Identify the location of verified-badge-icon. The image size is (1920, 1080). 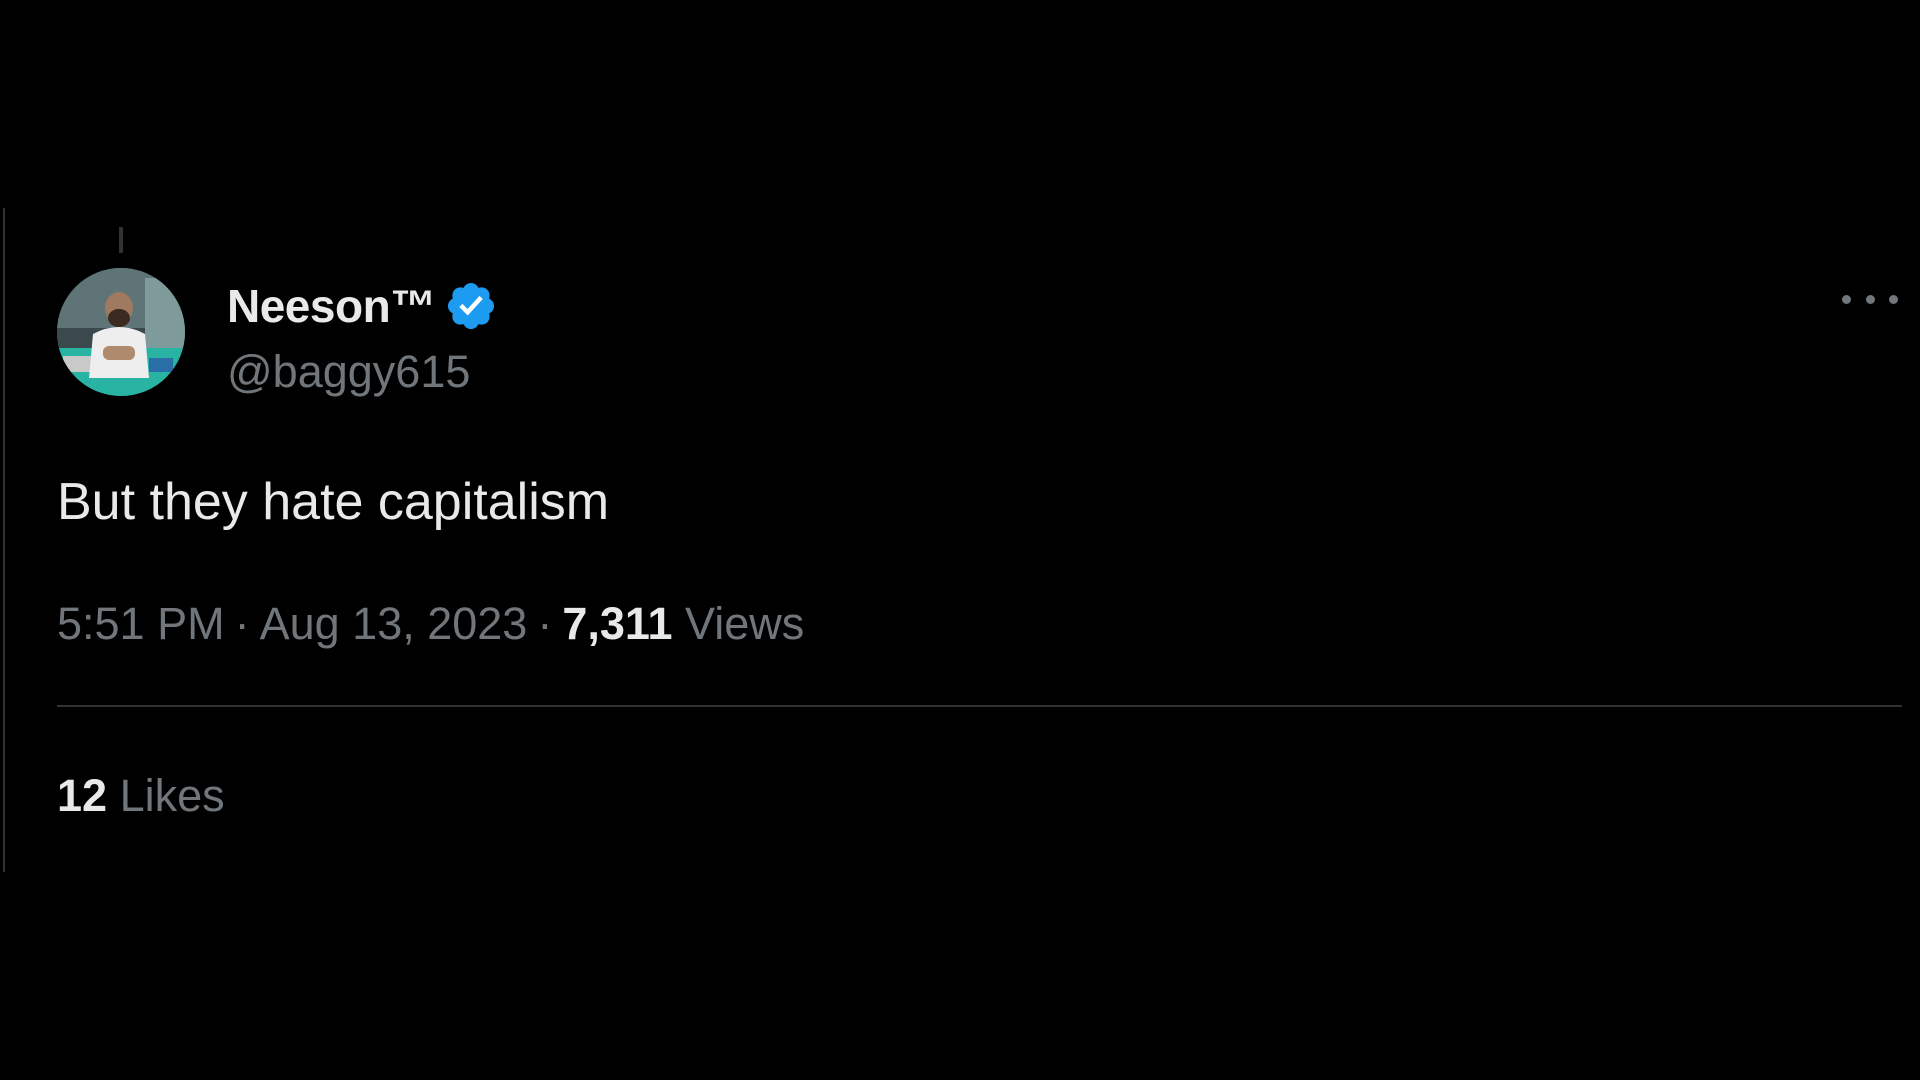
(470, 306).